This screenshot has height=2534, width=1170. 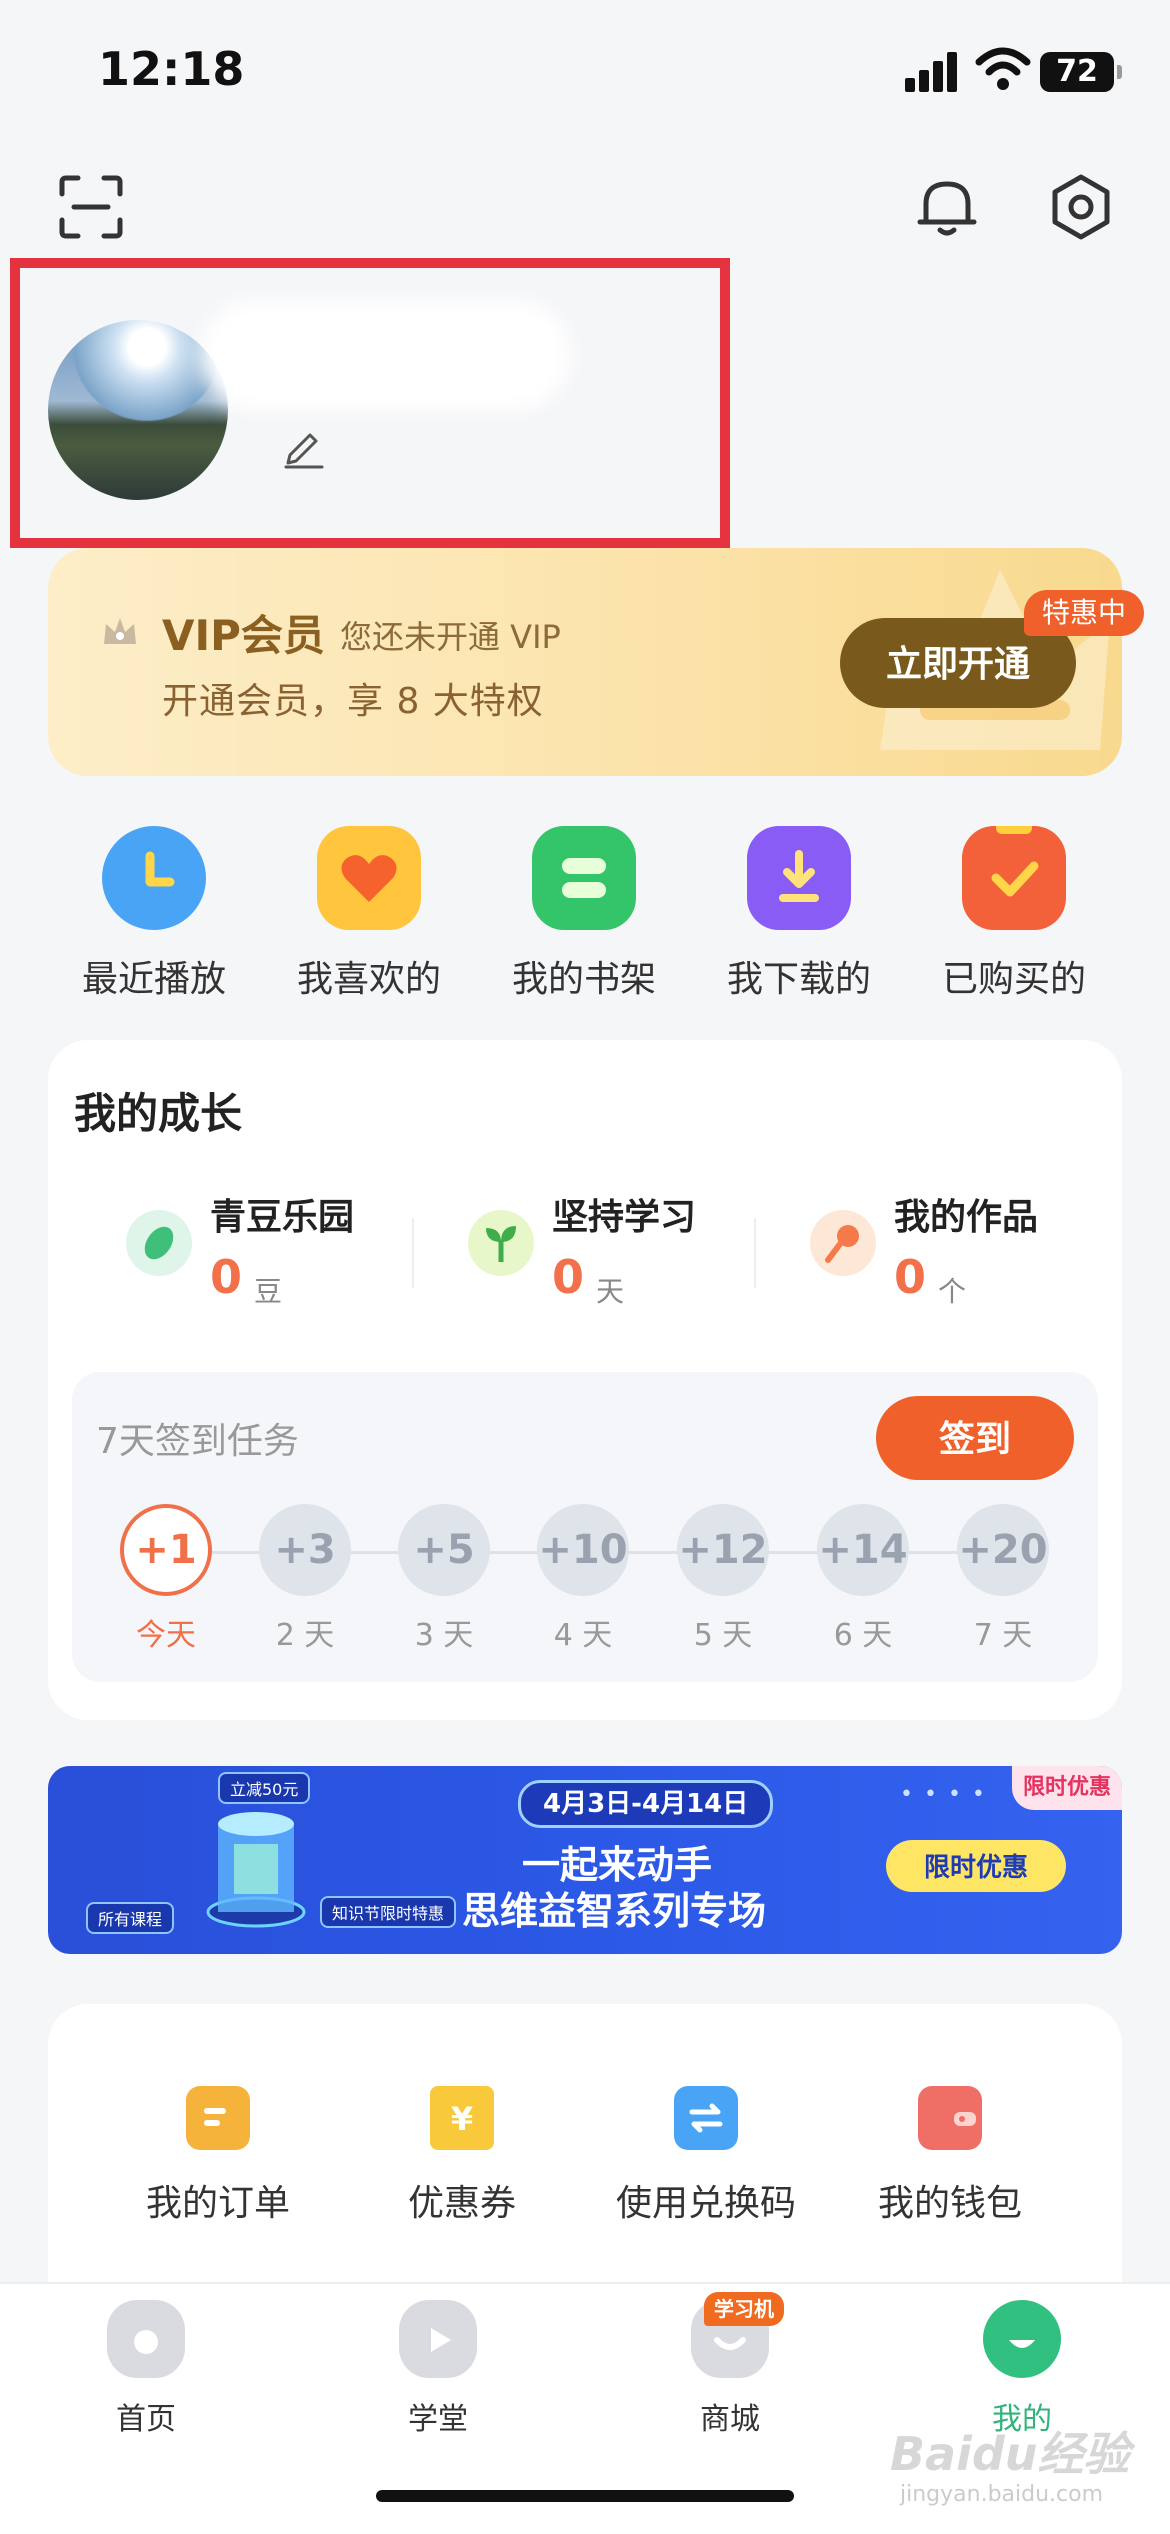 I want to click on day-label: 4 天, so click(x=583, y=1635).